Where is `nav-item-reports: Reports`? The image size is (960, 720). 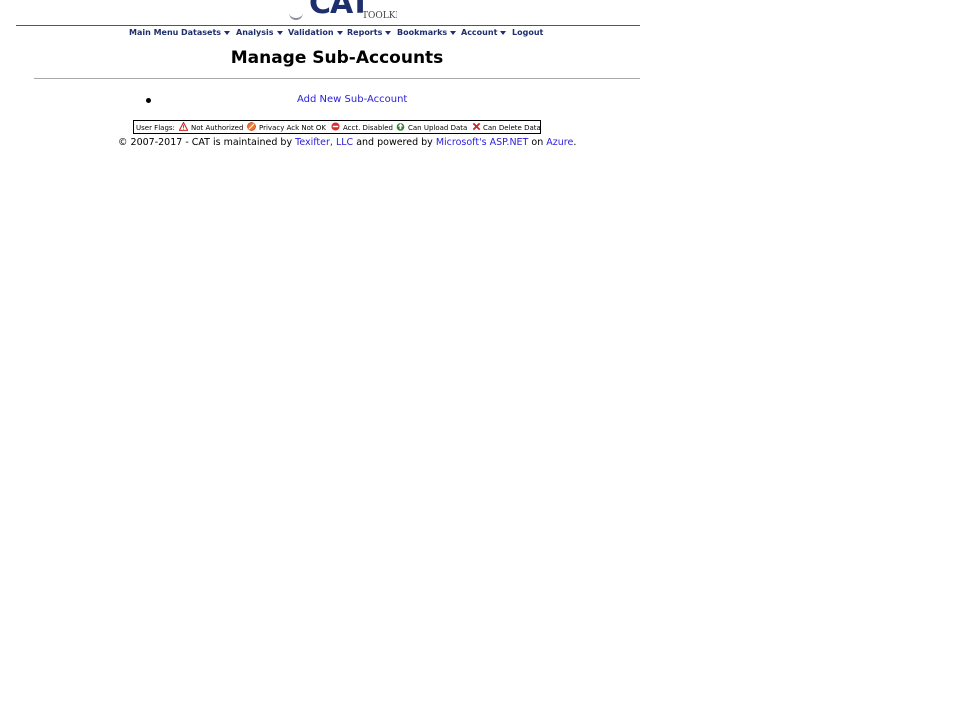
nav-item-reports: Reports is located at coordinates (369, 32).